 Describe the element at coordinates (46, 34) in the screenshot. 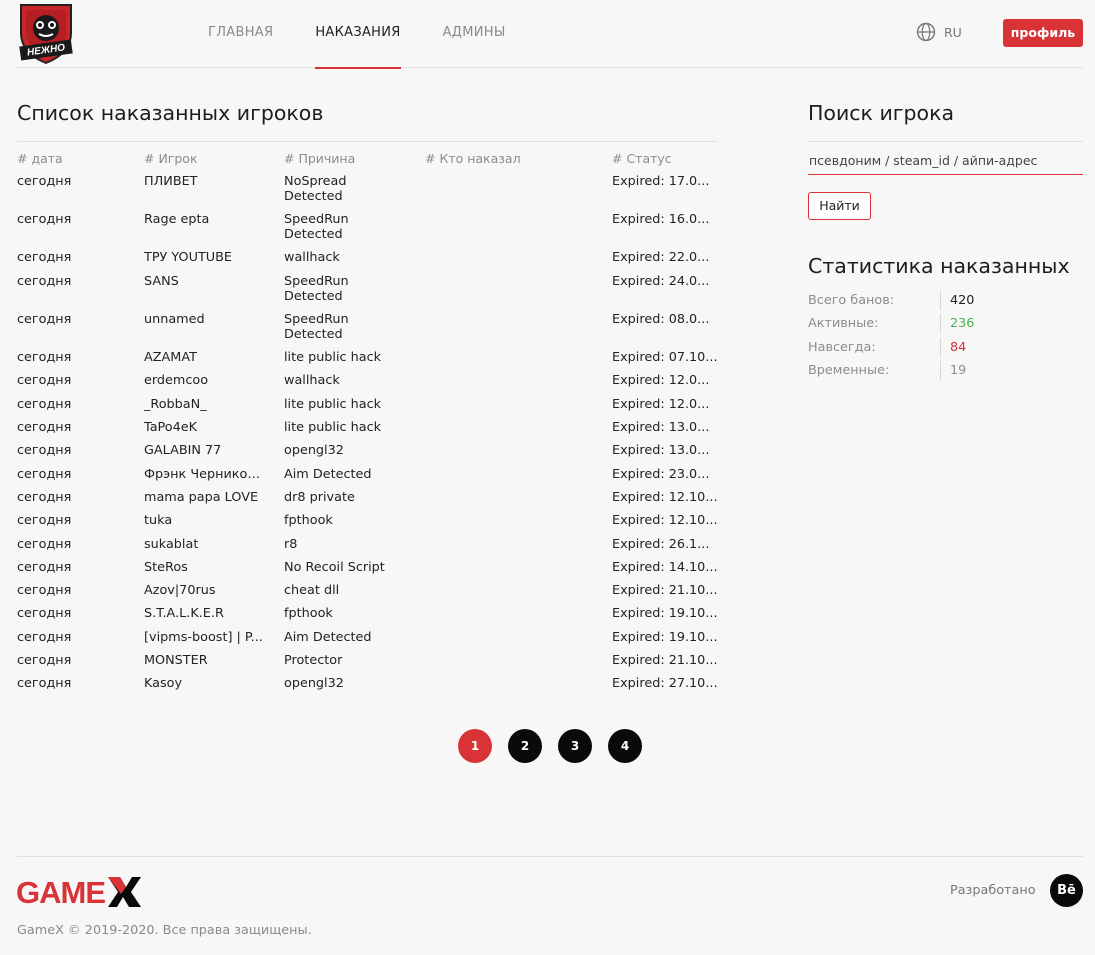

I see `site-logo: НЕЖНО` at that location.